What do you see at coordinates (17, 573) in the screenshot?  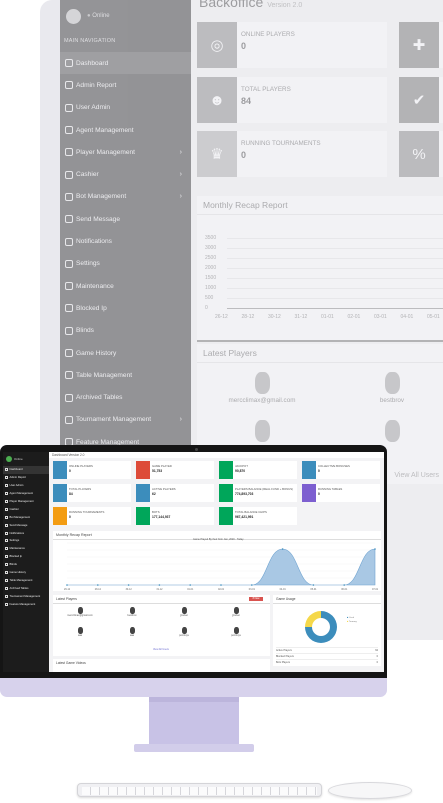 I see `nav-item-label: Game History` at bounding box center [17, 573].